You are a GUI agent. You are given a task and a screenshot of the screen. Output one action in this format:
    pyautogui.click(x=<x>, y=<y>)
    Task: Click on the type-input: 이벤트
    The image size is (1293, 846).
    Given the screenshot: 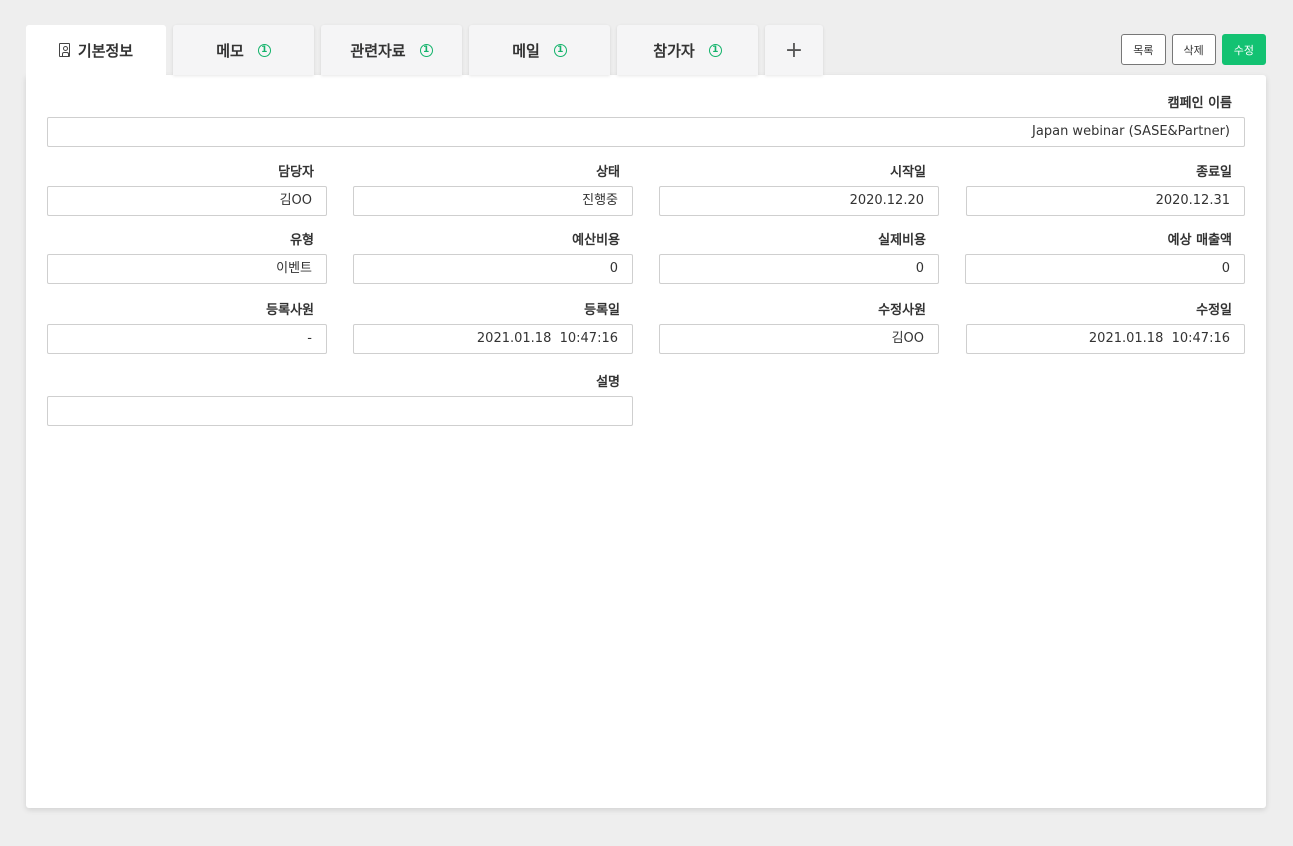 What is the action you would take?
    pyautogui.click(x=187, y=269)
    